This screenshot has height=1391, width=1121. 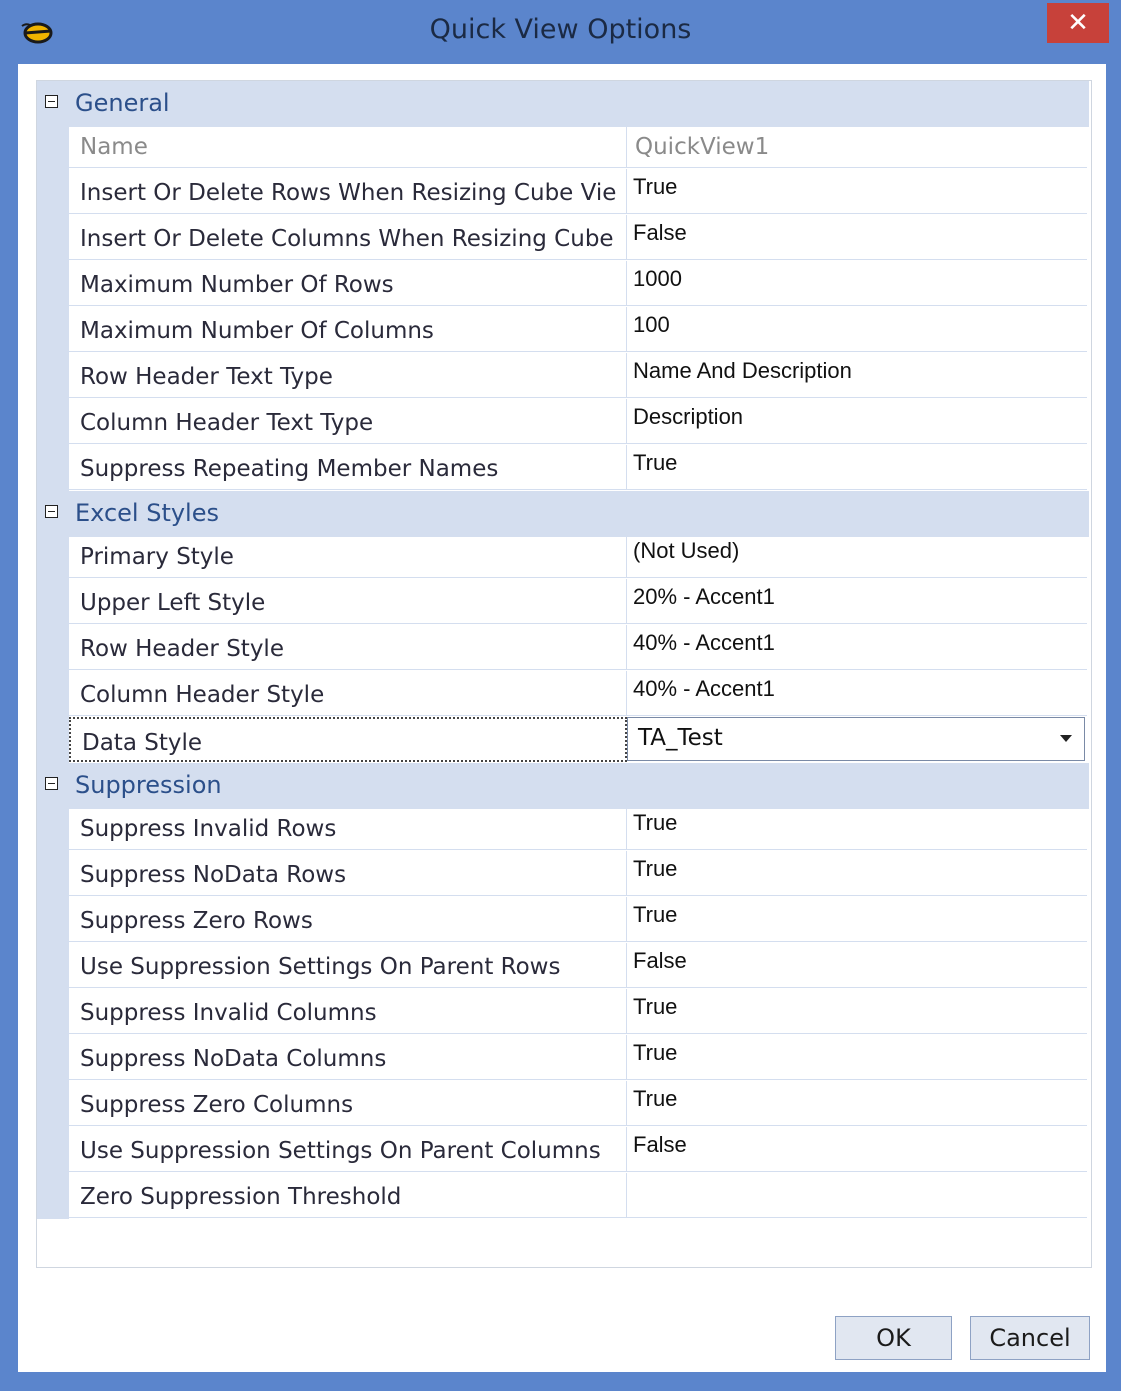 I want to click on category-excel-styles: Excel Styles, so click(x=563, y=514).